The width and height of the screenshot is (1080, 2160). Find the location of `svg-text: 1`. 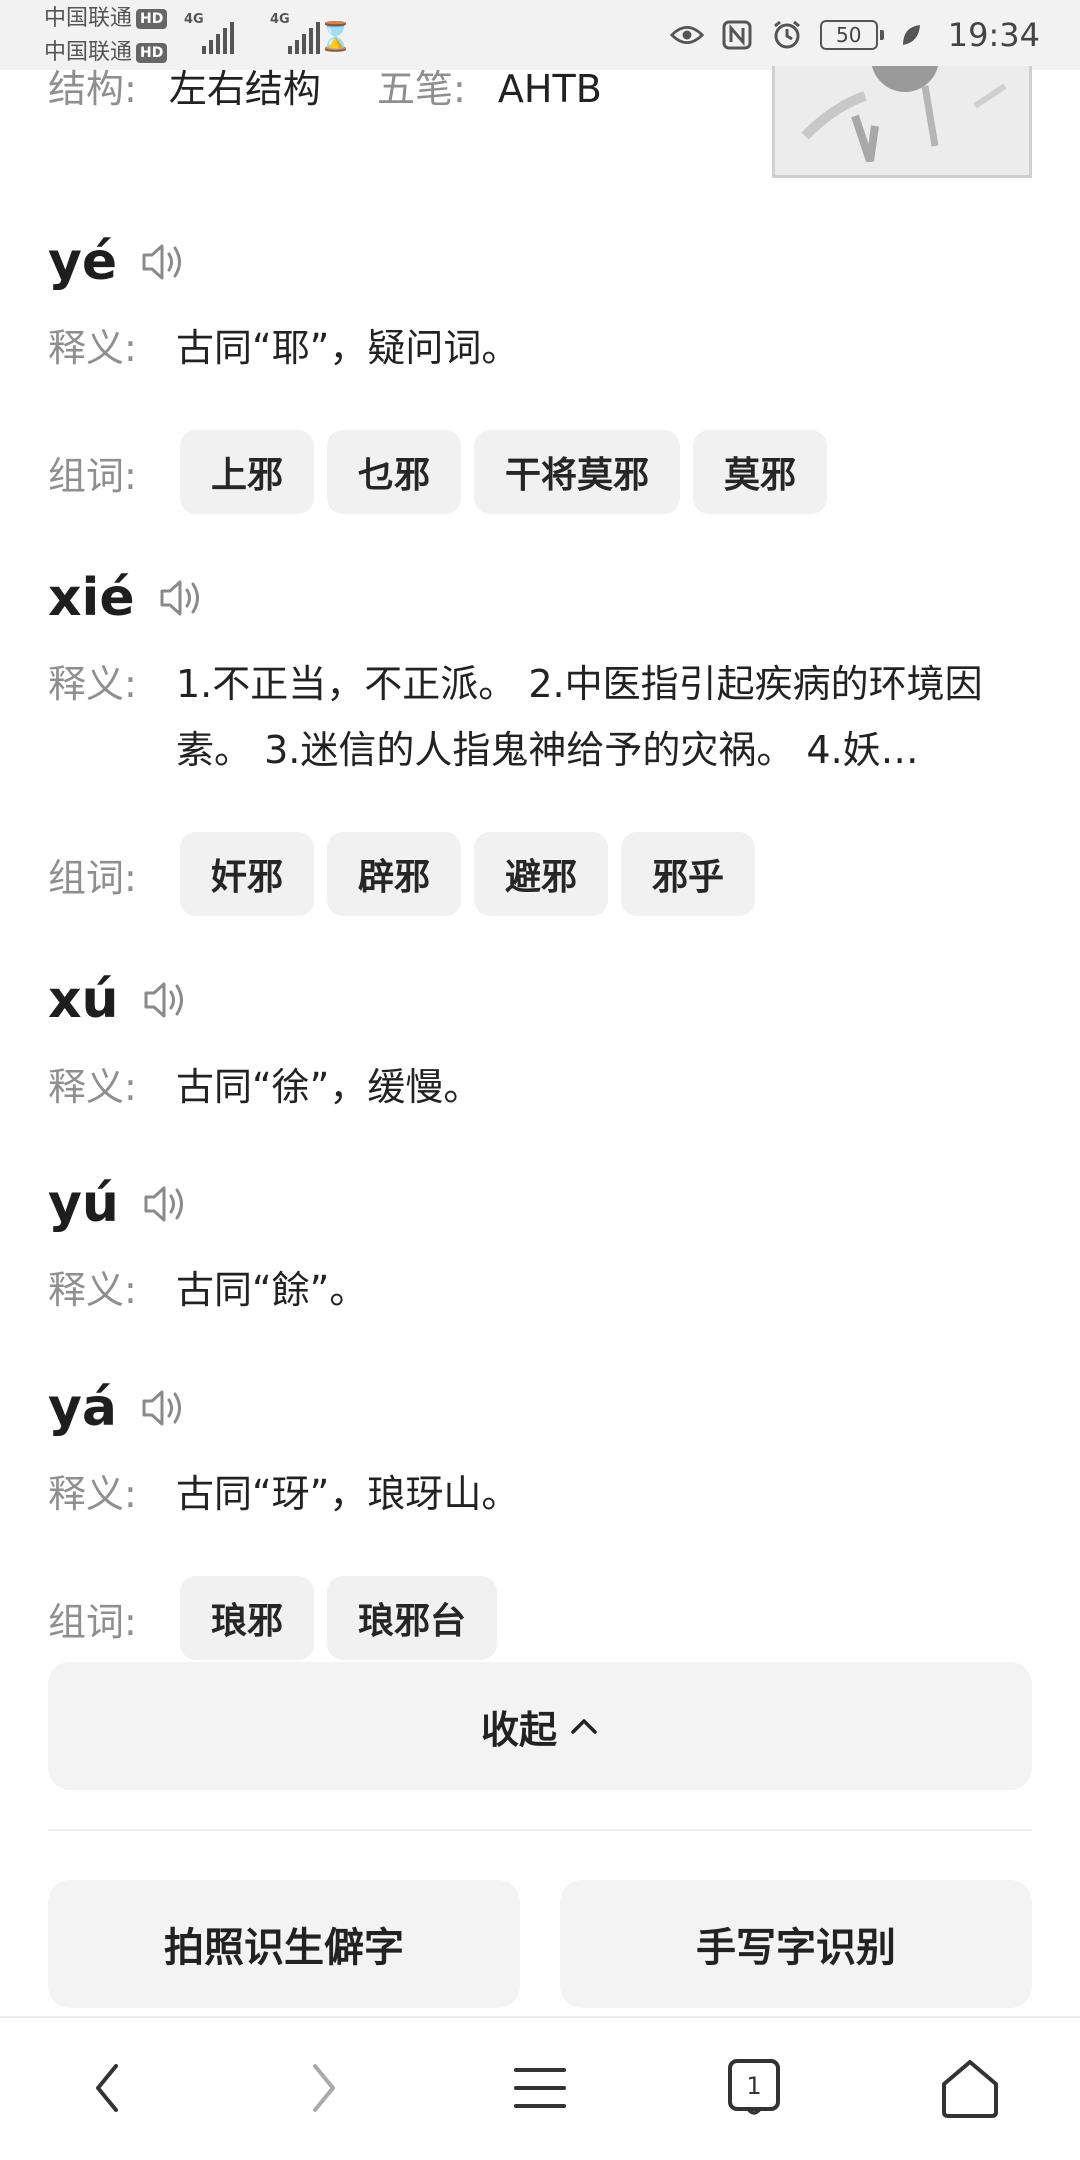

svg-text: 1 is located at coordinates (753, 2086).